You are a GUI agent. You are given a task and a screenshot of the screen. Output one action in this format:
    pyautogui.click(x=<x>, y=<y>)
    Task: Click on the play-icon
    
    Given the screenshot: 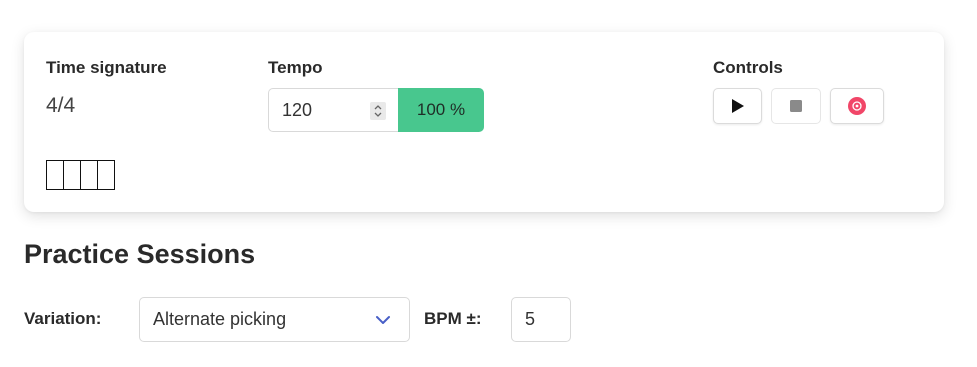 What is the action you would take?
    pyautogui.click(x=737, y=106)
    